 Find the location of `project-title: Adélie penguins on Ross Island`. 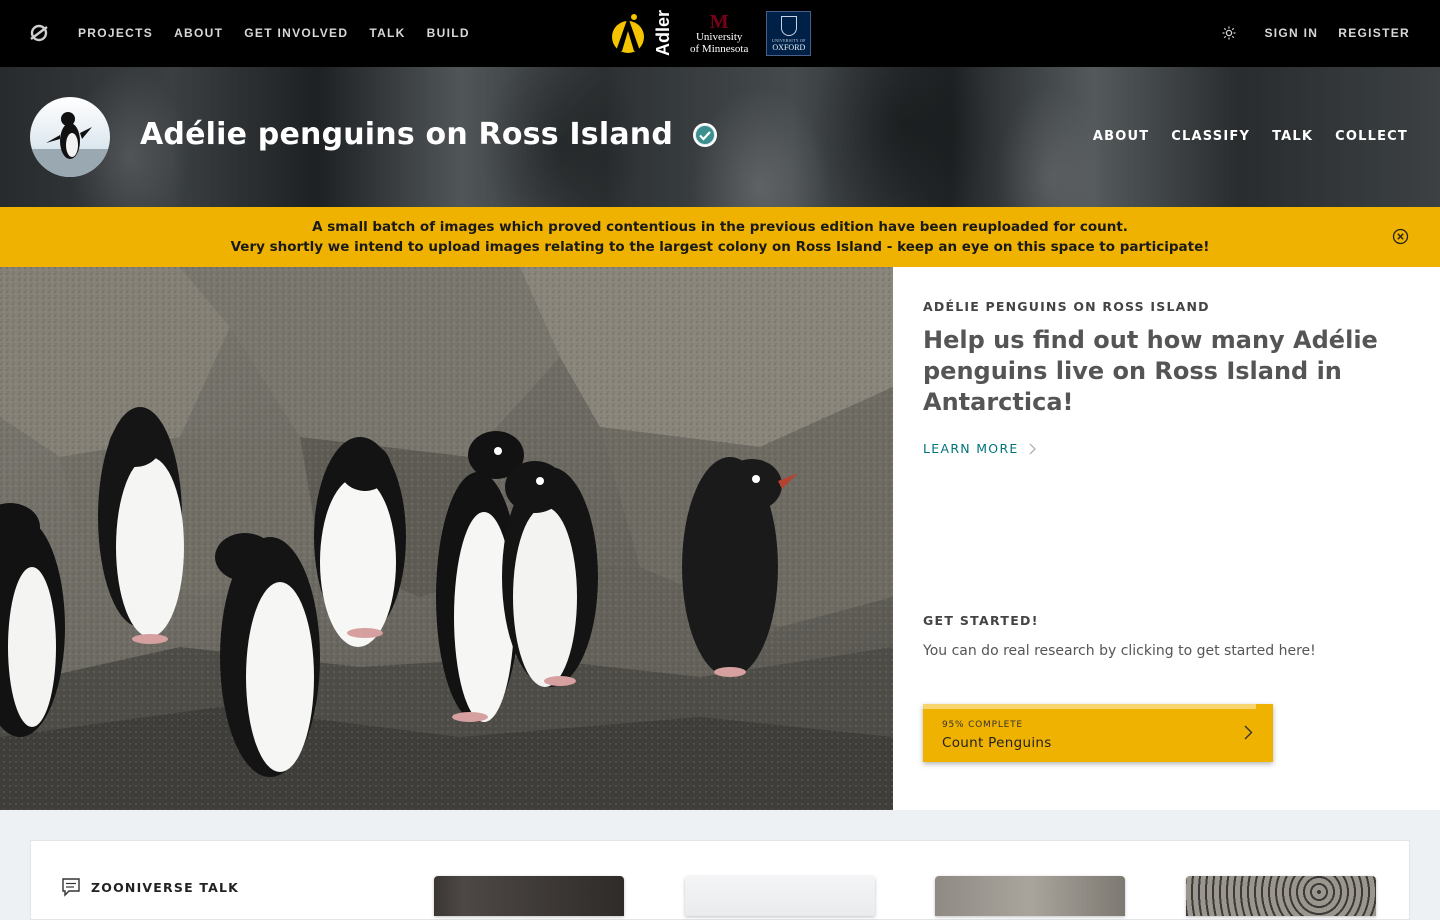

project-title: Adélie penguins on Ross Island is located at coordinates (406, 134).